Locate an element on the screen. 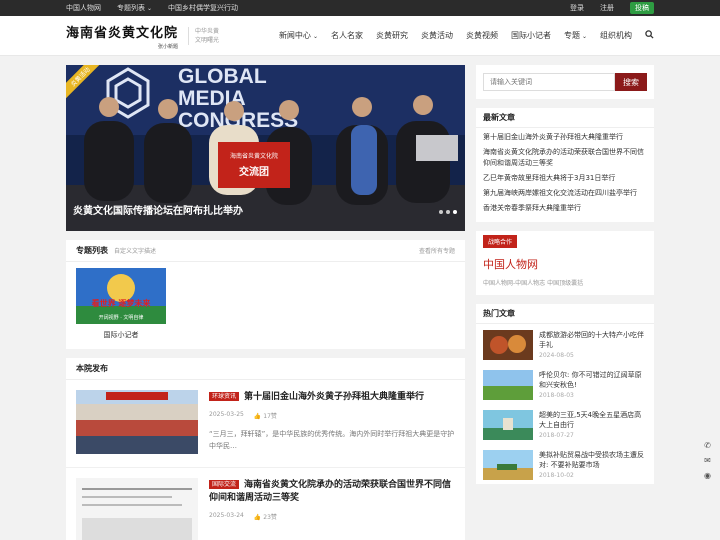 The image size is (720, 540). nav-item-topics: 专题 ⌄ is located at coordinates (575, 35).